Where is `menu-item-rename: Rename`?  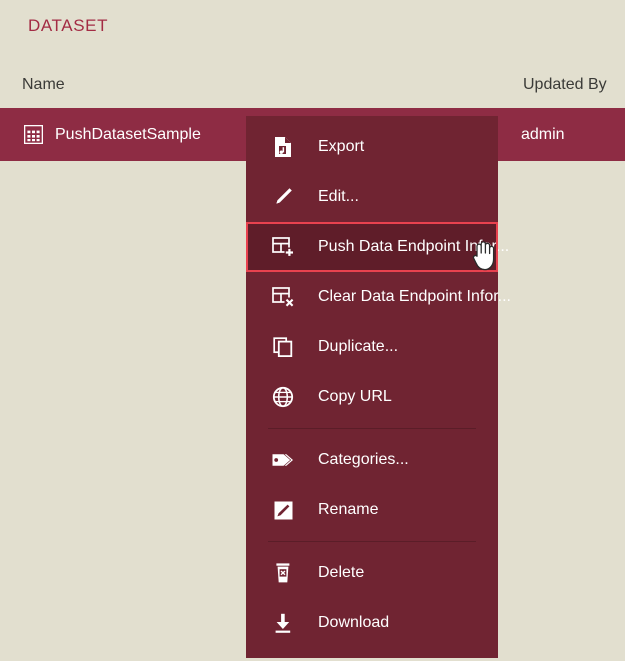
menu-item-rename: Rename is located at coordinates (372, 510).